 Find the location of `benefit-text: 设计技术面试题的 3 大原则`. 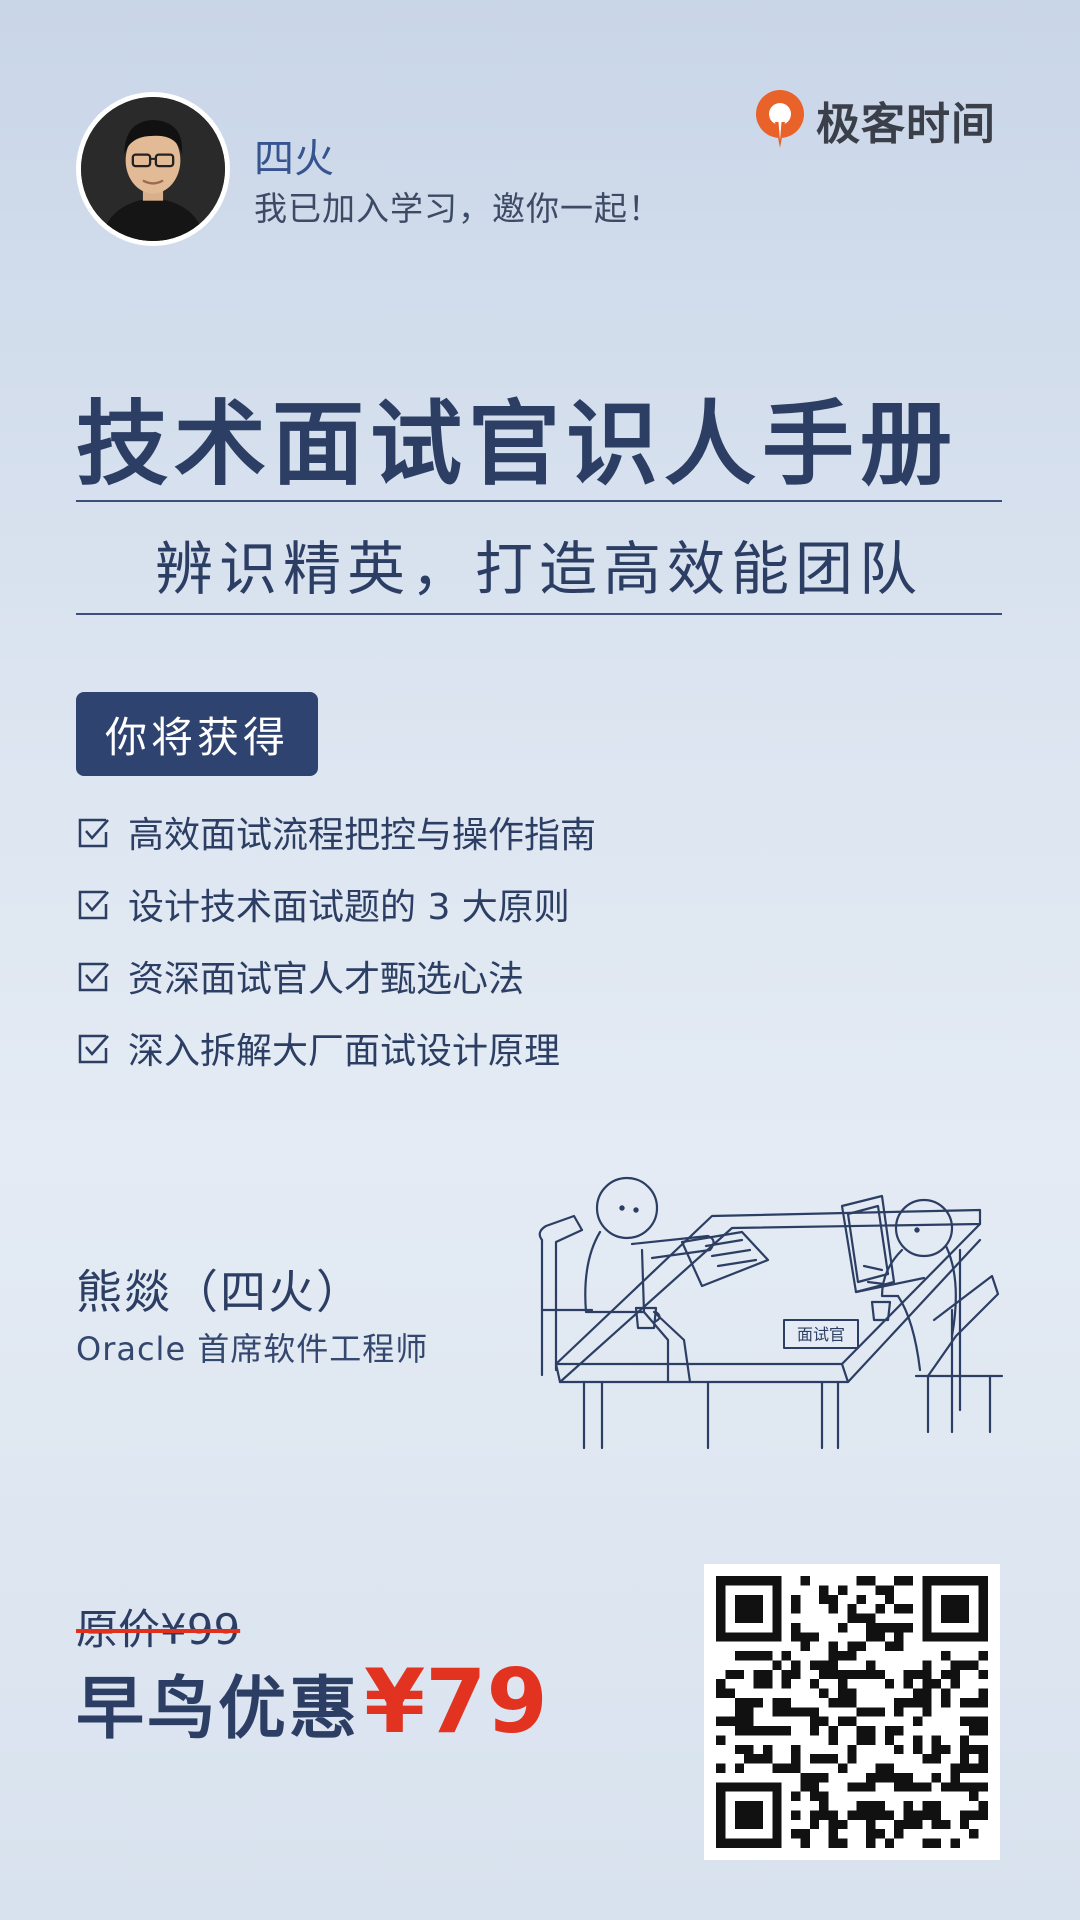

benefit-text: 设计技术面试题的 3 大原则 is located at coordinates (349, 907).